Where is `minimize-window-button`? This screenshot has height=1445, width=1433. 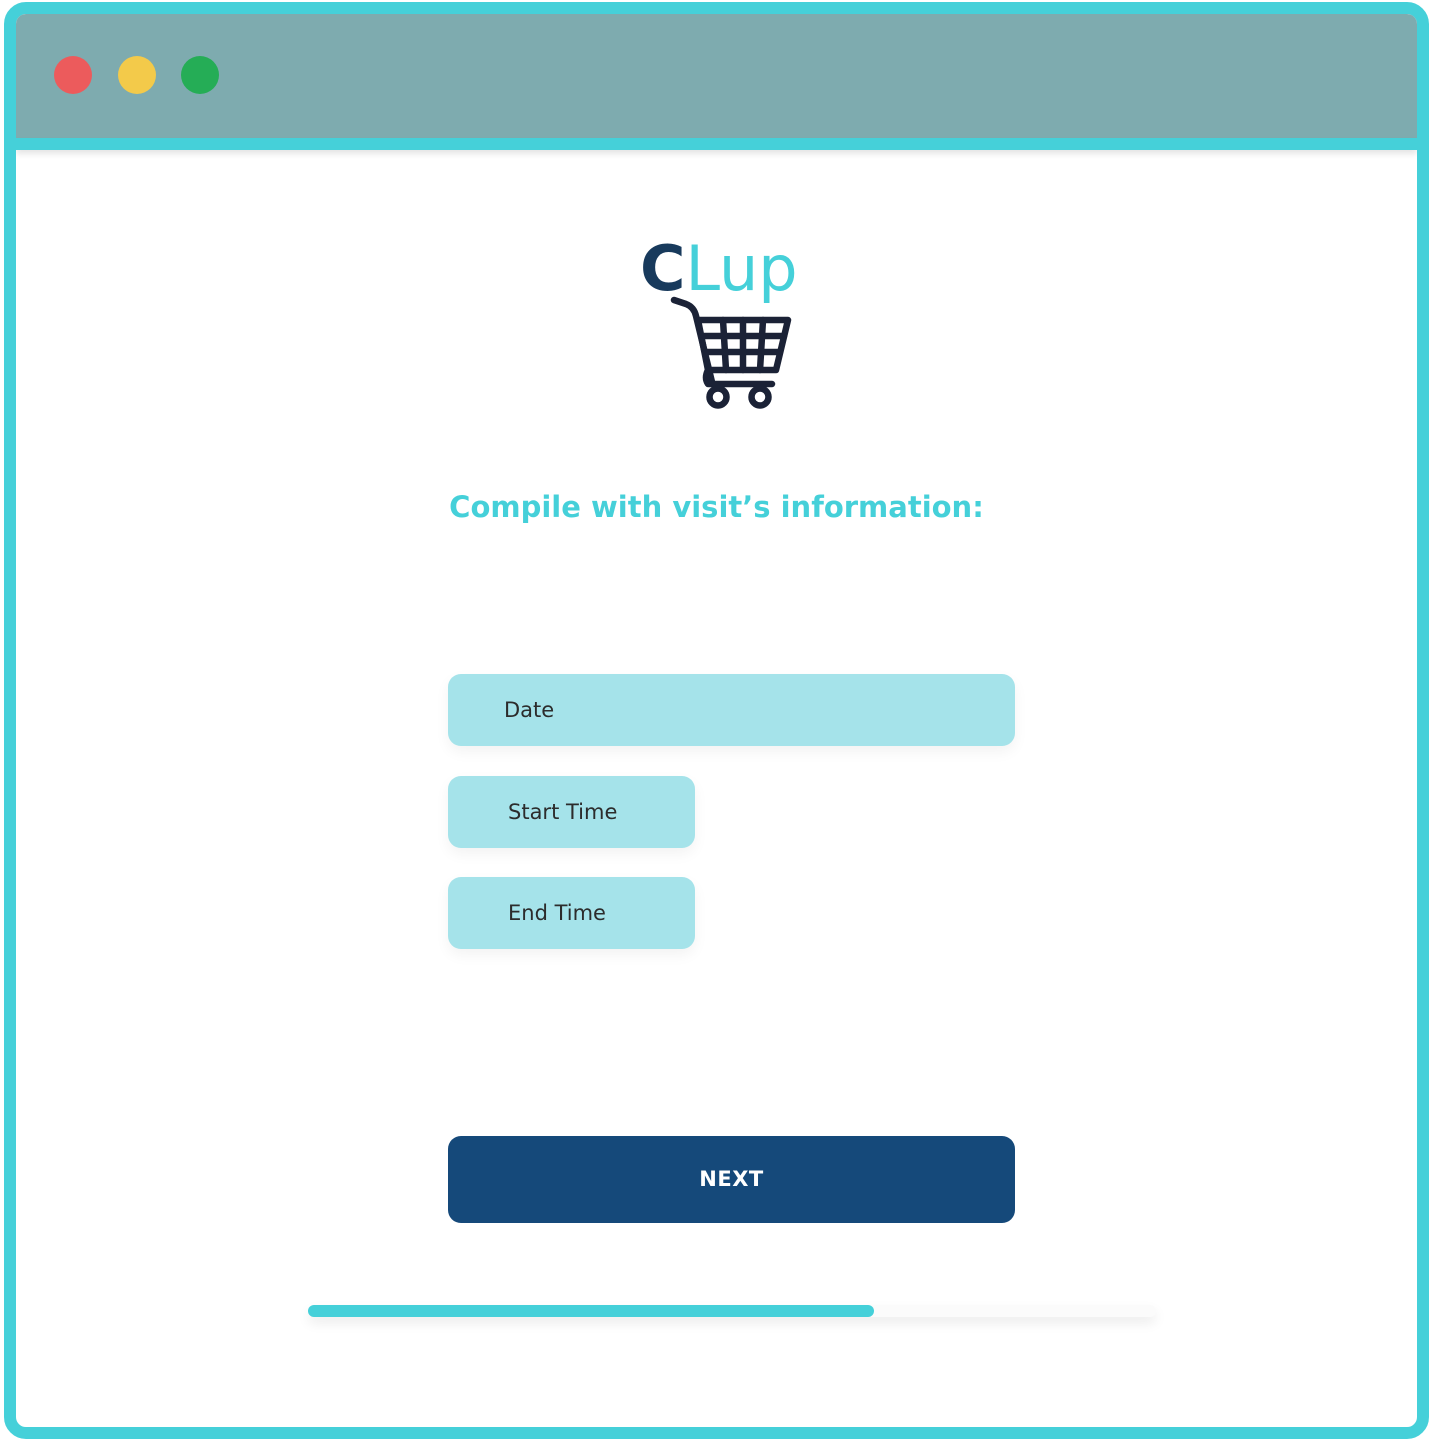 minimize-window-button is located at coordinates (137, 75).